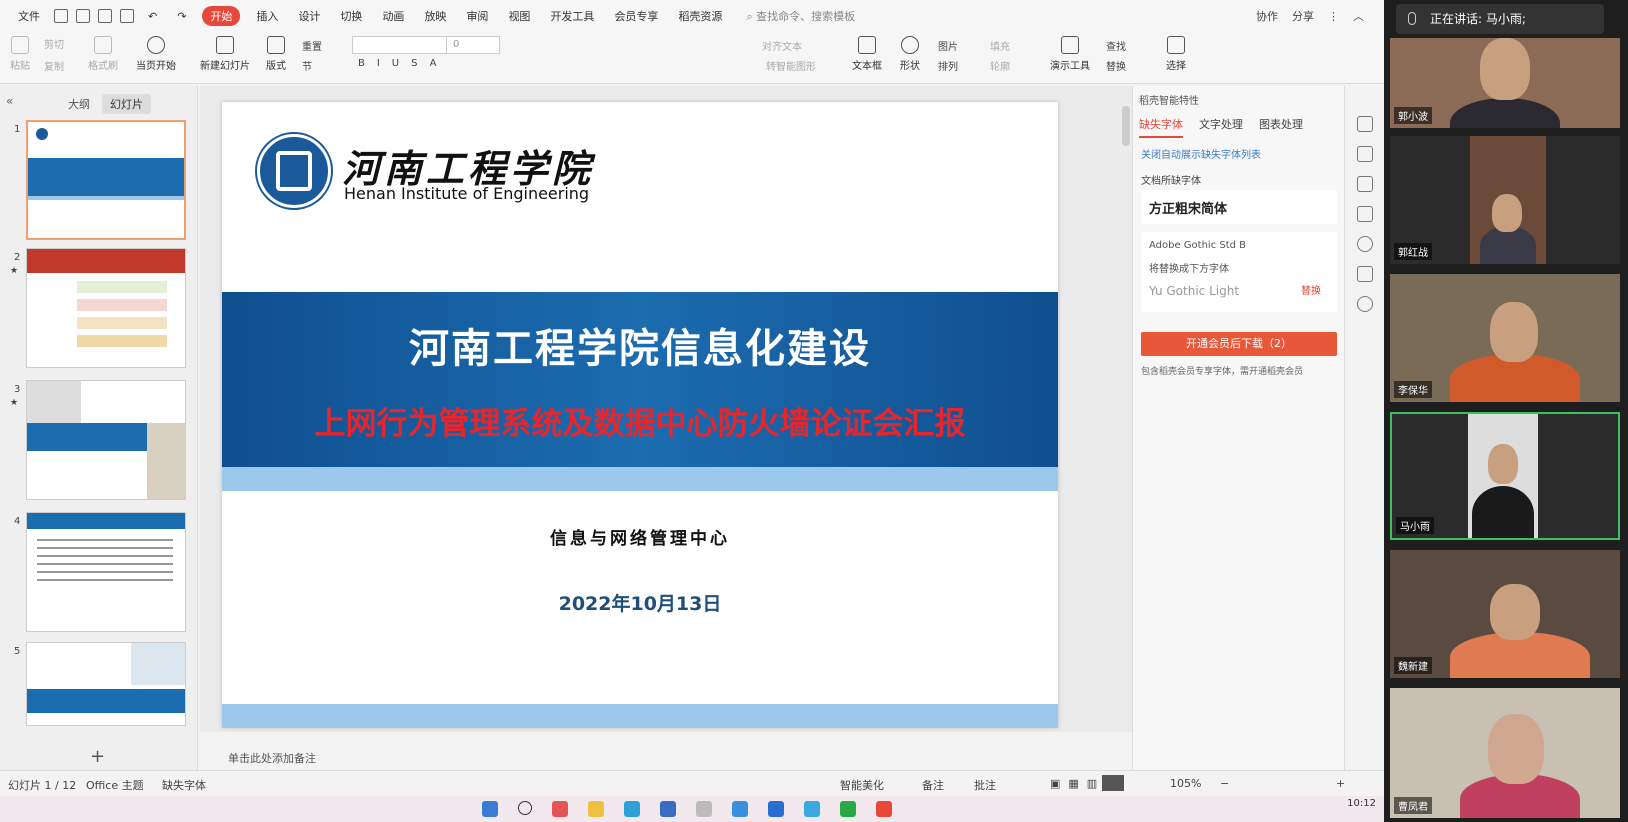 The width and height of the screenshot is (1628, 822). What do you see at coordinates (668, 809) in the screenshot?
I see `store-icon` at bounding box center [668, 809].